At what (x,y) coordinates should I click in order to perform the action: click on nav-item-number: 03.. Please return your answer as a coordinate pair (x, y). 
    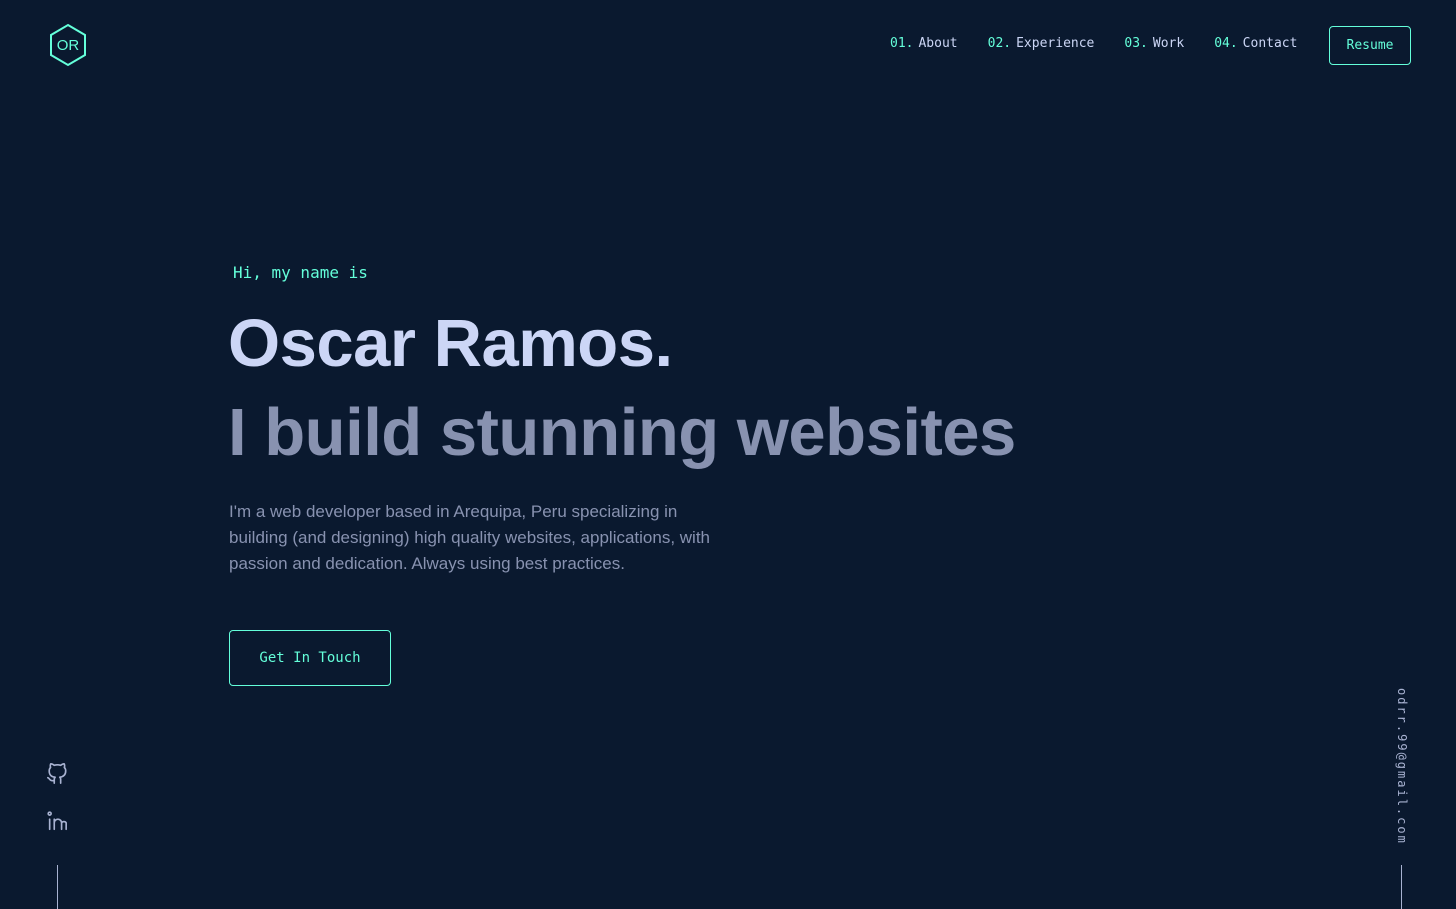
    Looking at the image, I should click on (1136, 43).